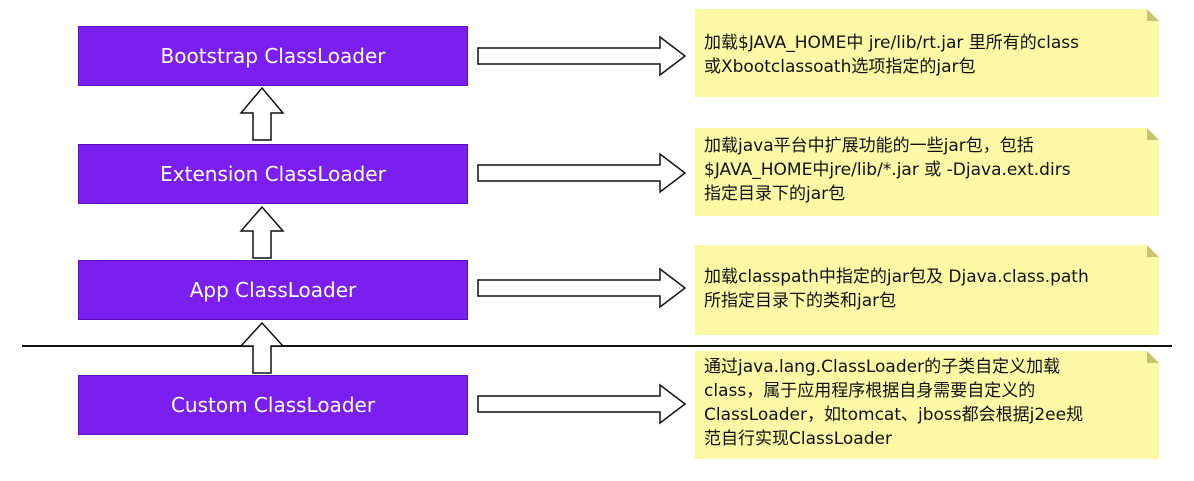 The height and width of the screenshot is (481, 1194). What do you see at coordinates (840, 67) in the screenshot?
I see `note-line: 或Xbootclassoath选项指定的jar包` at bounding box center [840, 67].